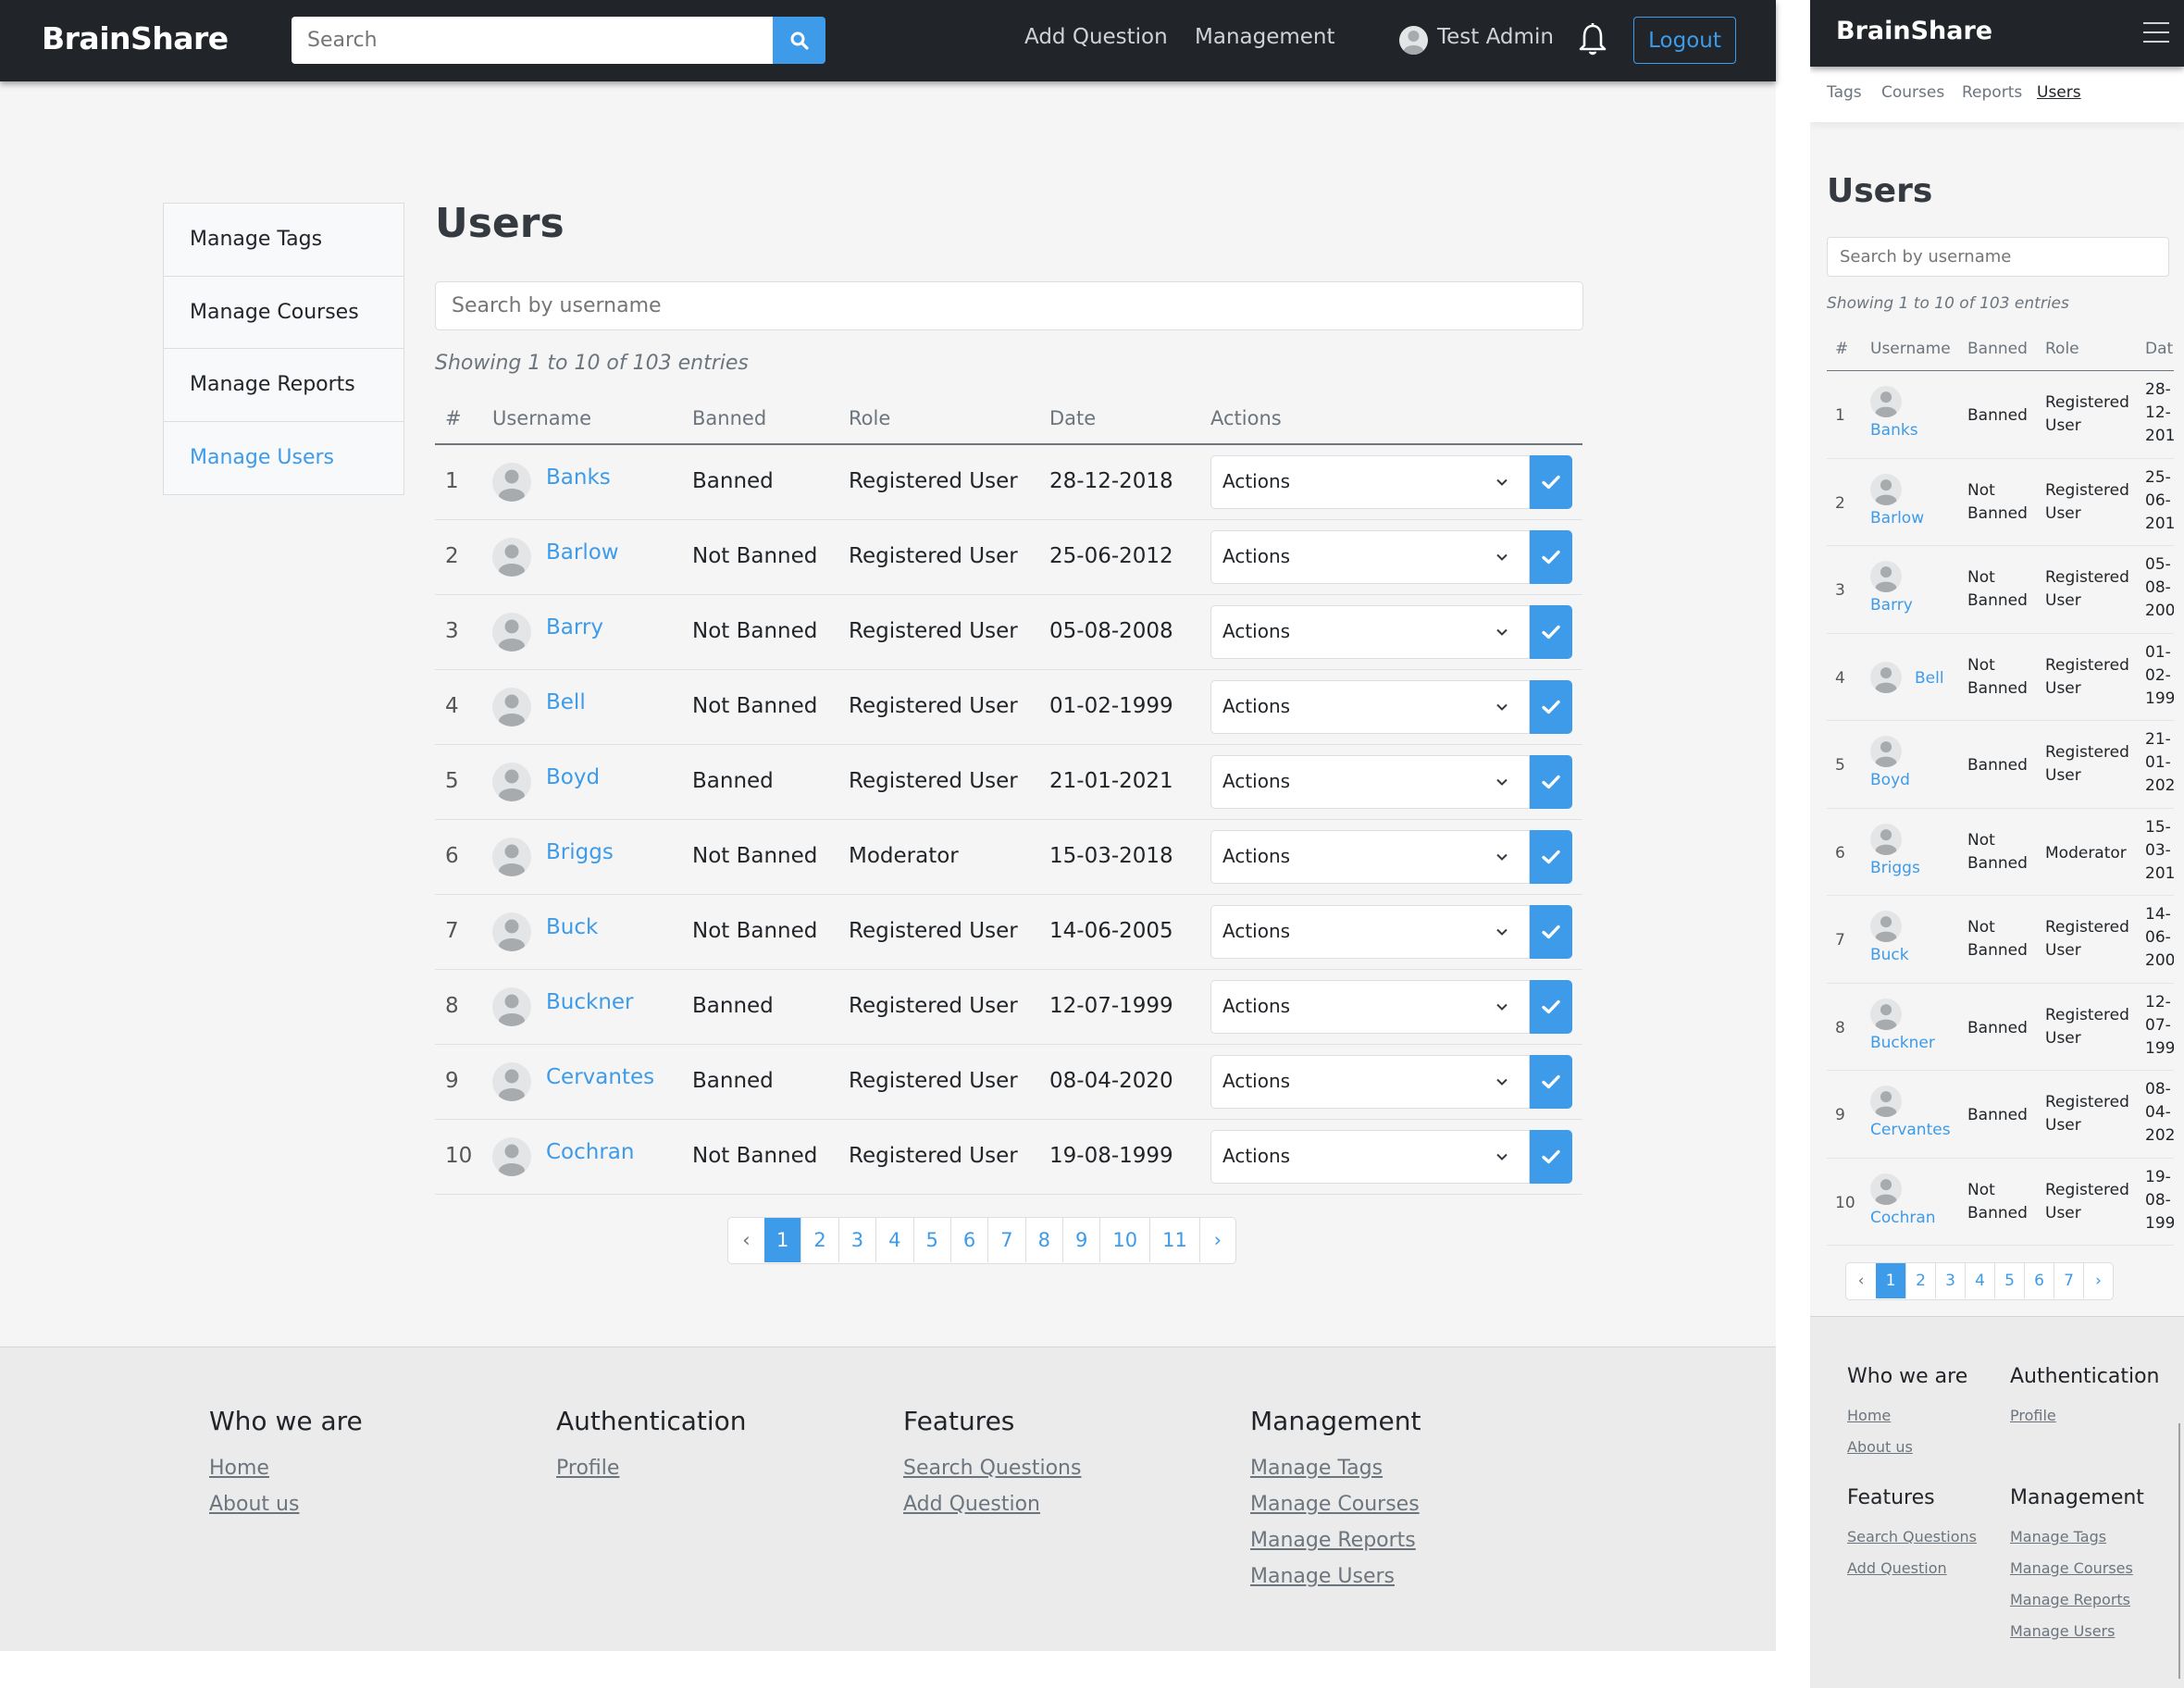 This screenshot has height=1688, width=2184. I want to click on scrollbar, so click(2179, 1551).